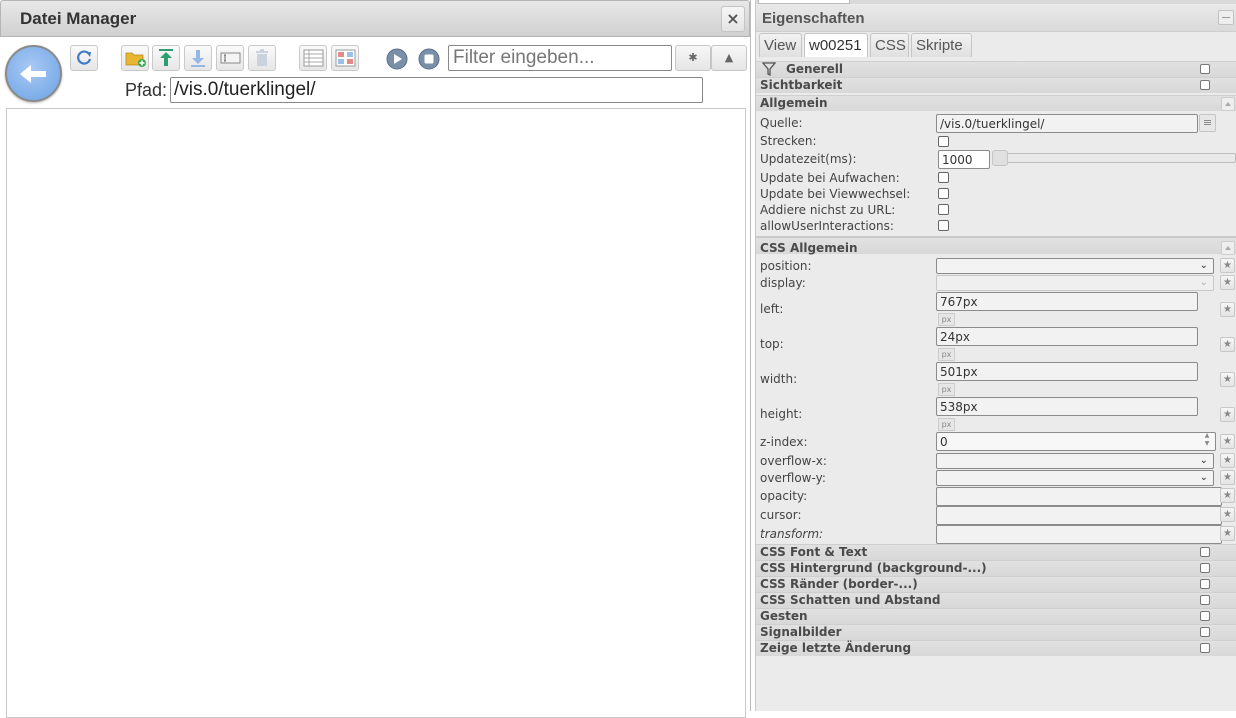 The image size is (1236, 718). Describe the element at coordinates (560, 58) in the screenshot. I see `filter-input` at that location.